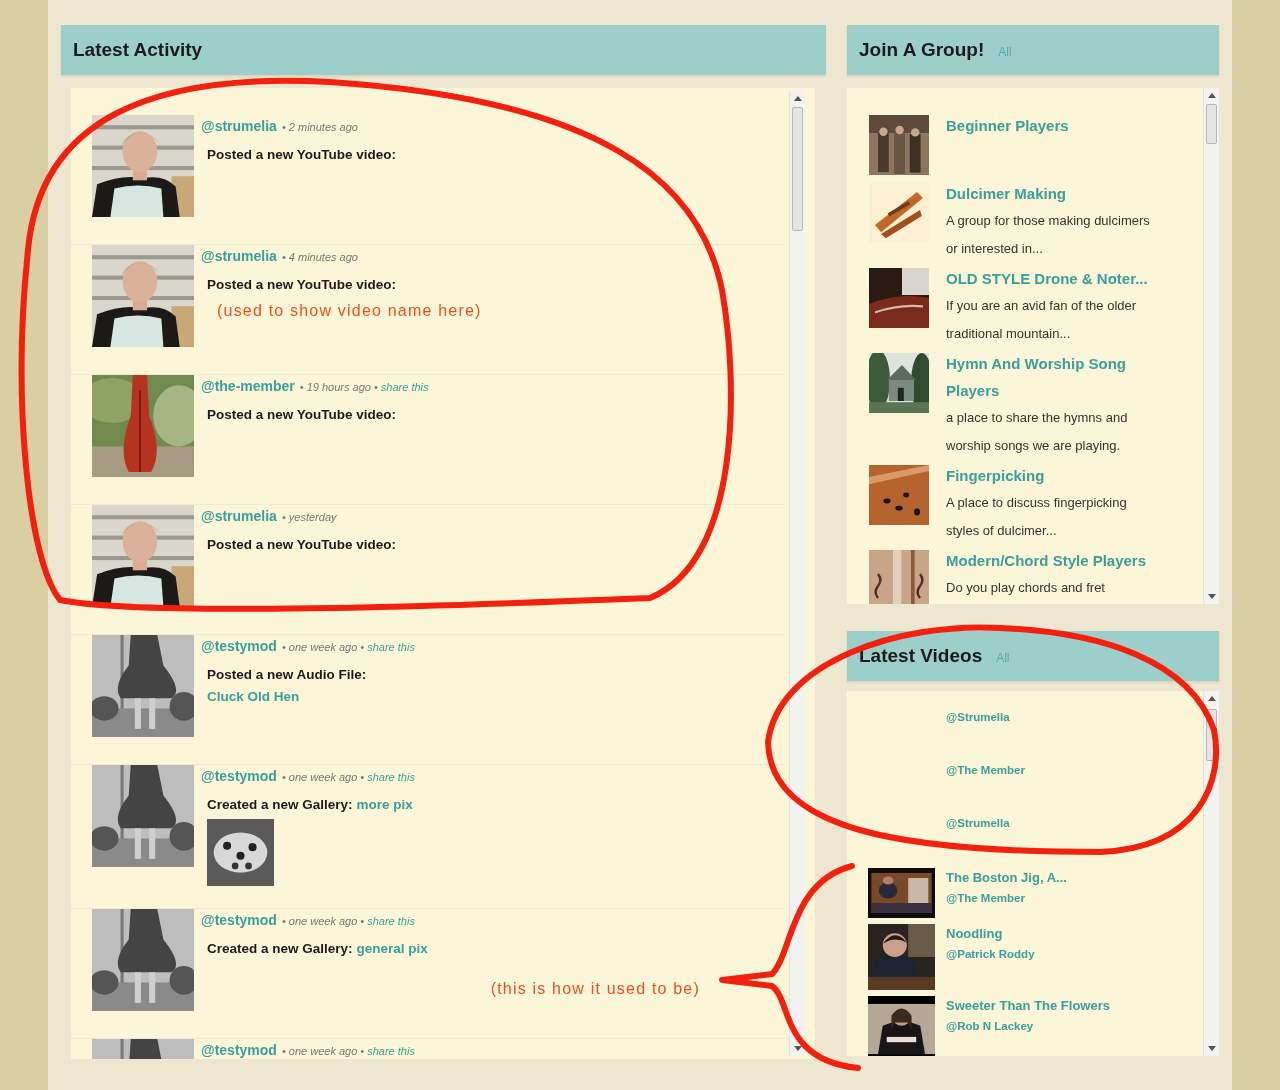  Describe the element at coordinates (1037, 432) in the screenshot. I see `group-description: a place to share the hymns and worship songs we are playing.` at that location.